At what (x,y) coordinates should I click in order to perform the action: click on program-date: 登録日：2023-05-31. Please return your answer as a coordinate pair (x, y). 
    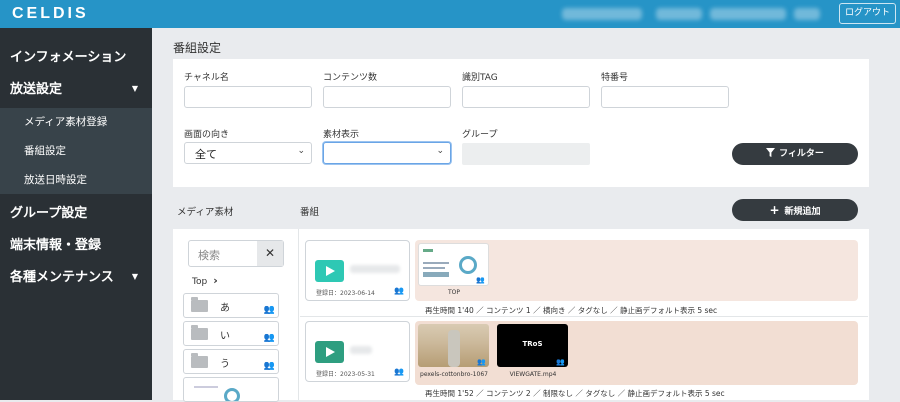
    Looking at the image, I should click on (345, 374).